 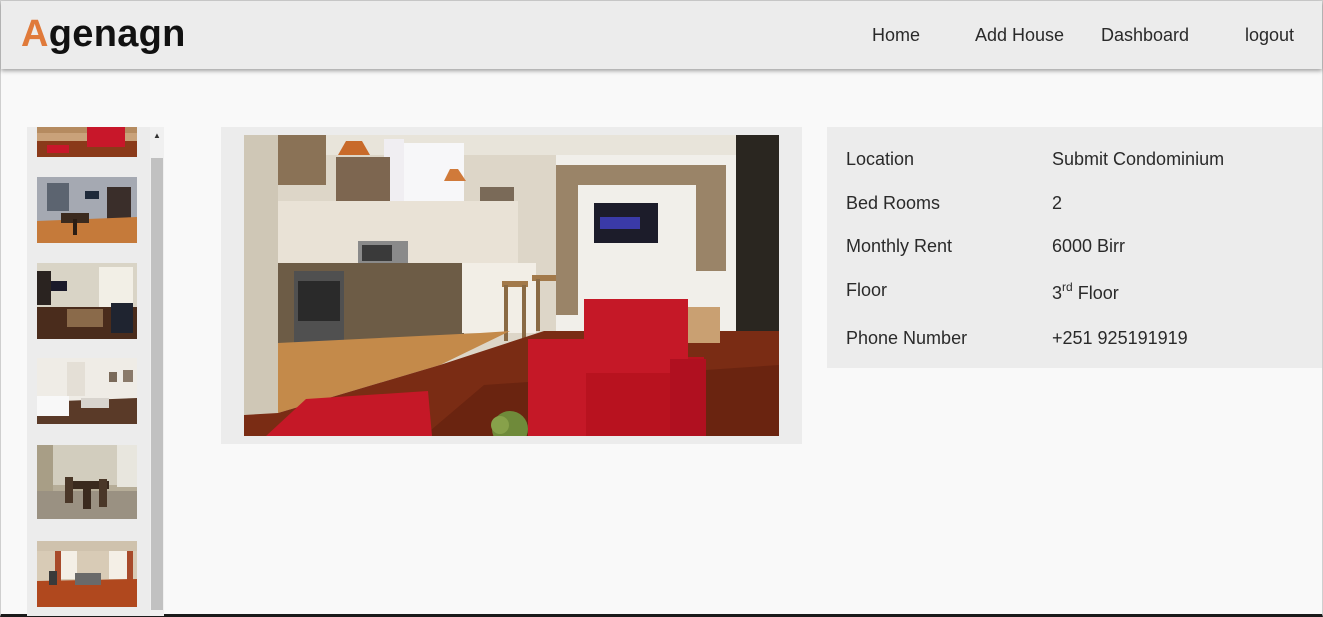 What do you see at coordinates (867, 290) in the screenshot?
I see `floor-label: Floor` at bounding box center [867, 290].